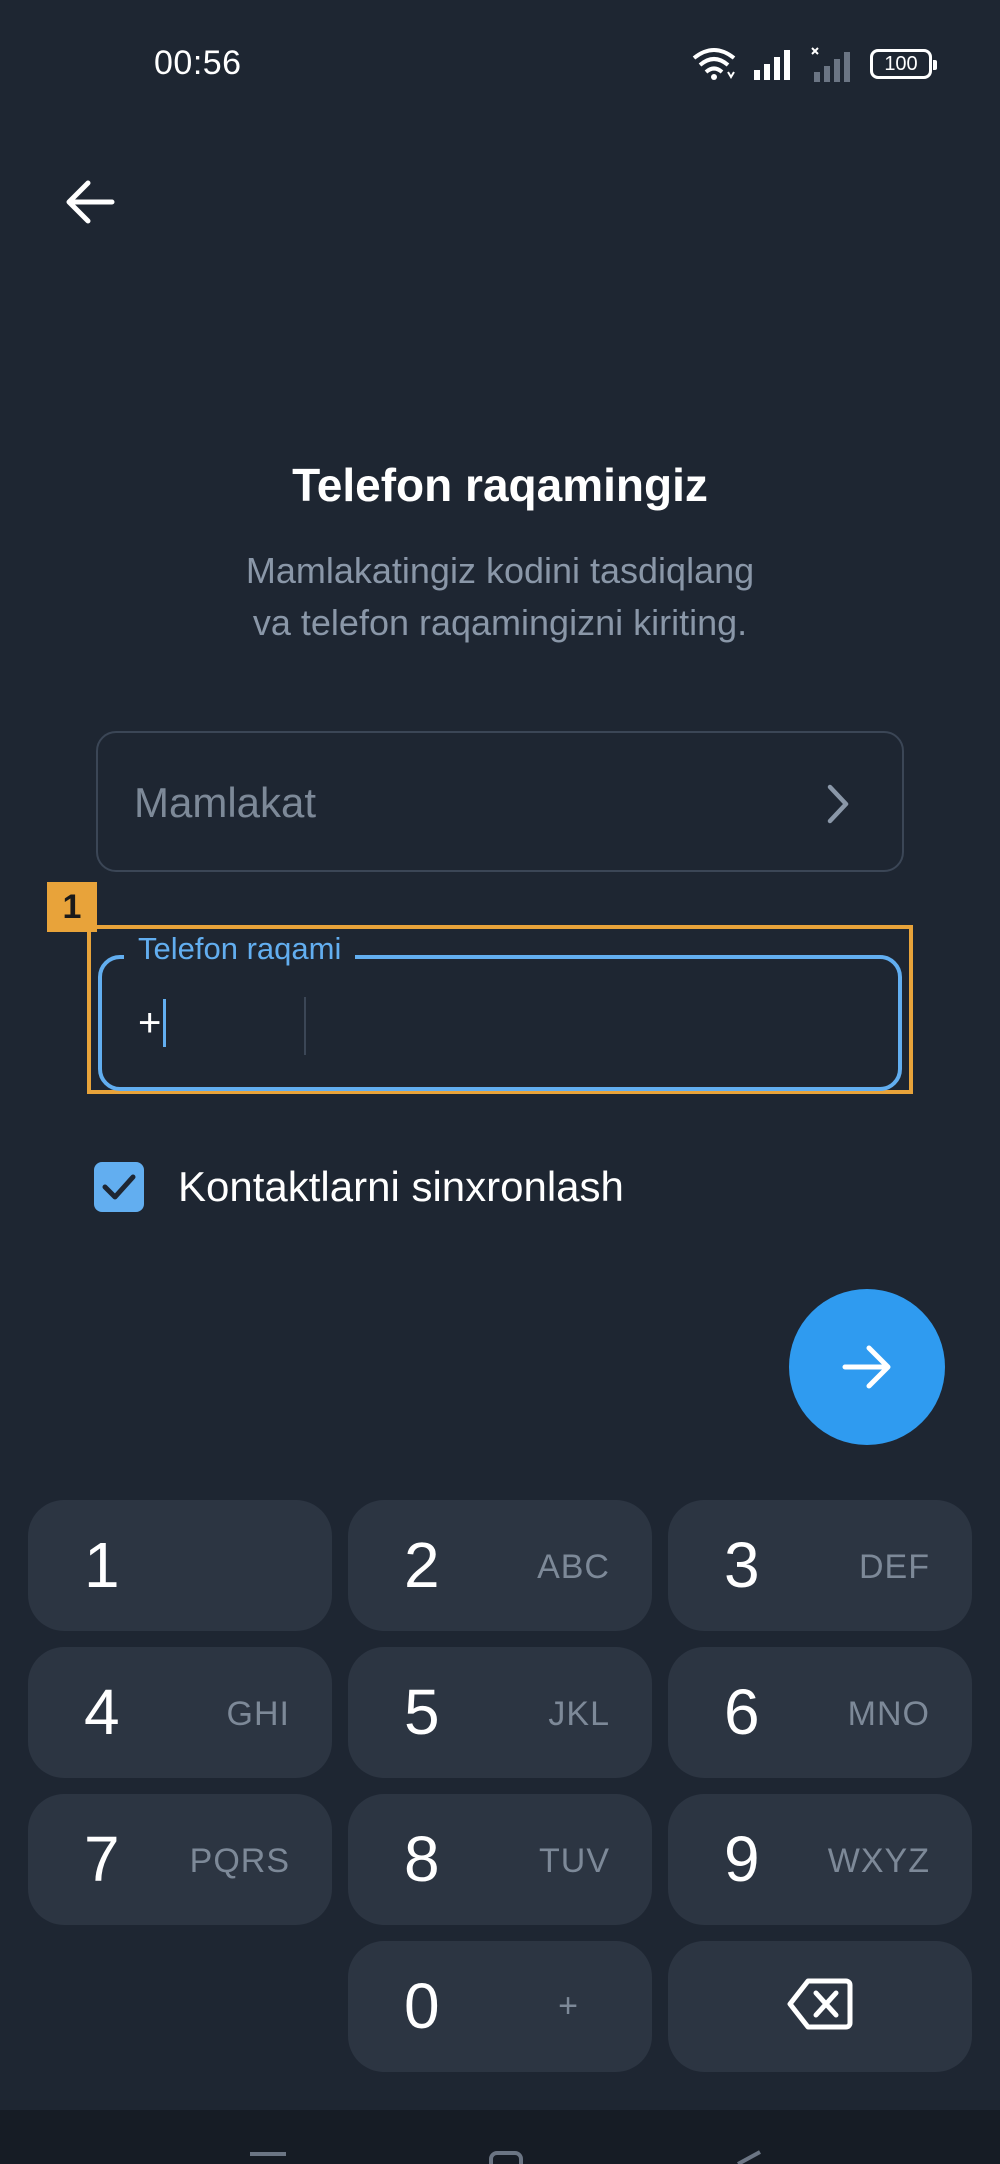  What do you see at coordinates (180, 1859) in the screenshot?
I see `key-7: 7 PQRS` at bounding box center [180, 1859].